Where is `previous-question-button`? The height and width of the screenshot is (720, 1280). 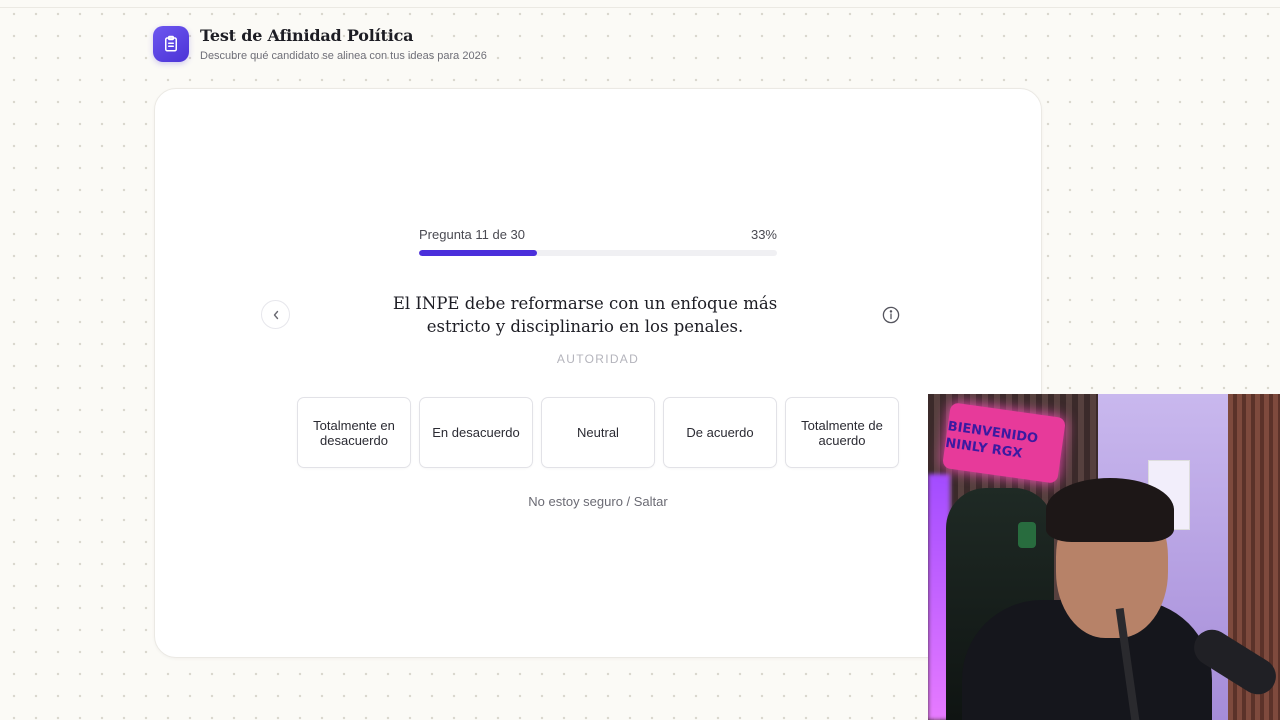
previous-question-button is located at coordinates (275, 314).